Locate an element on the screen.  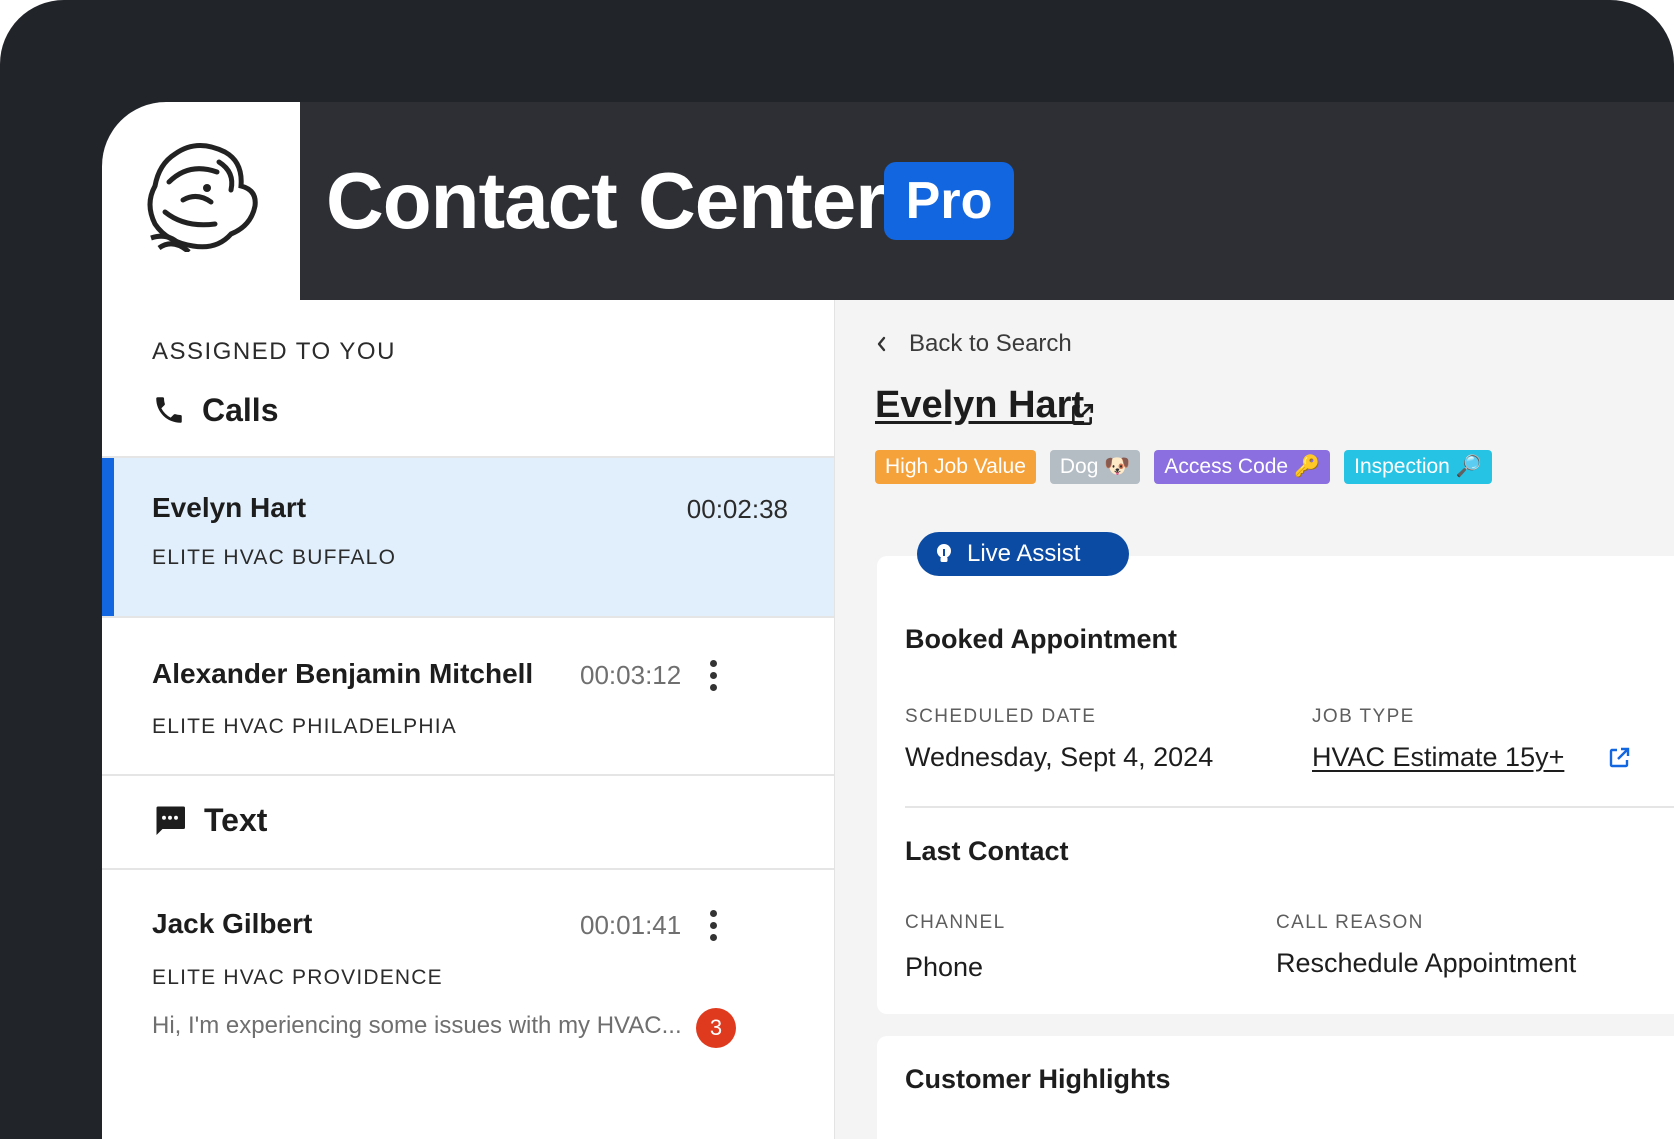
customer-highlights-title: Customer Highlights is located at coordinates (1038, 1079).